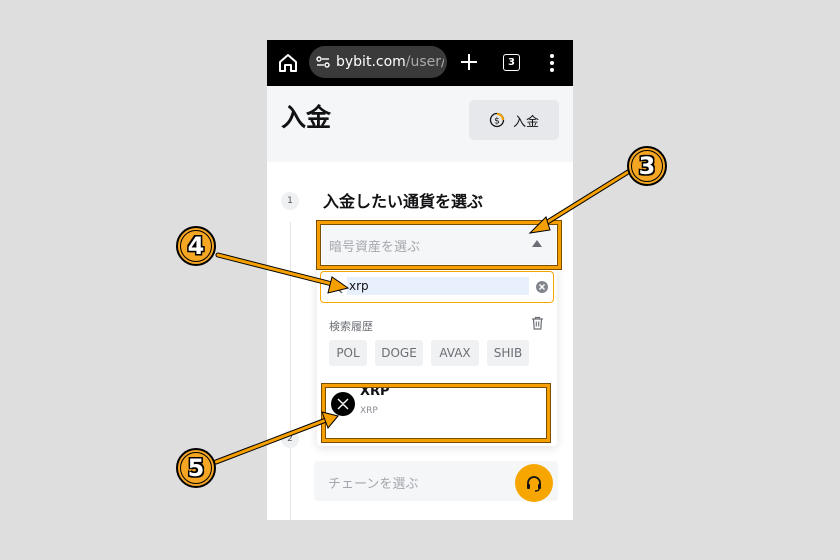 The height and width of the screenshot is (560, 840). I want to click on site-settings-icon, so click(323, 62).